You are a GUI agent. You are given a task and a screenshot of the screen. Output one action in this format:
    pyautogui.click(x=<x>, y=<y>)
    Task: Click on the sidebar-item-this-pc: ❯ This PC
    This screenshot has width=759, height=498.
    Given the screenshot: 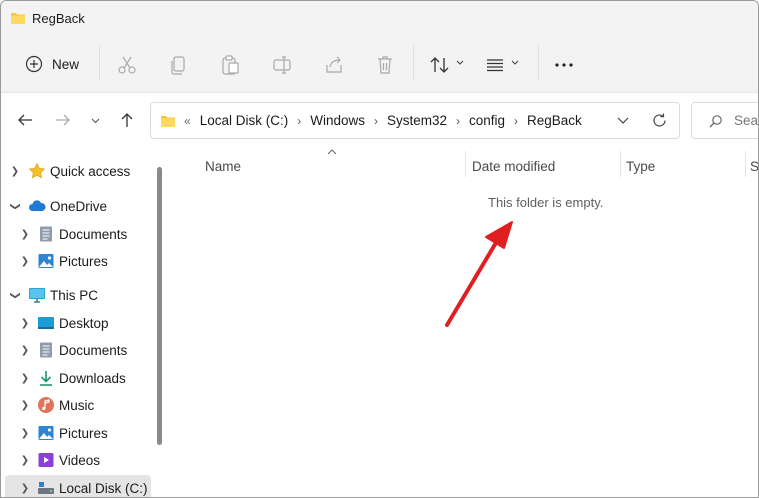 What is the action you would take?
    pyautogui.click(x=77, y=295)
    